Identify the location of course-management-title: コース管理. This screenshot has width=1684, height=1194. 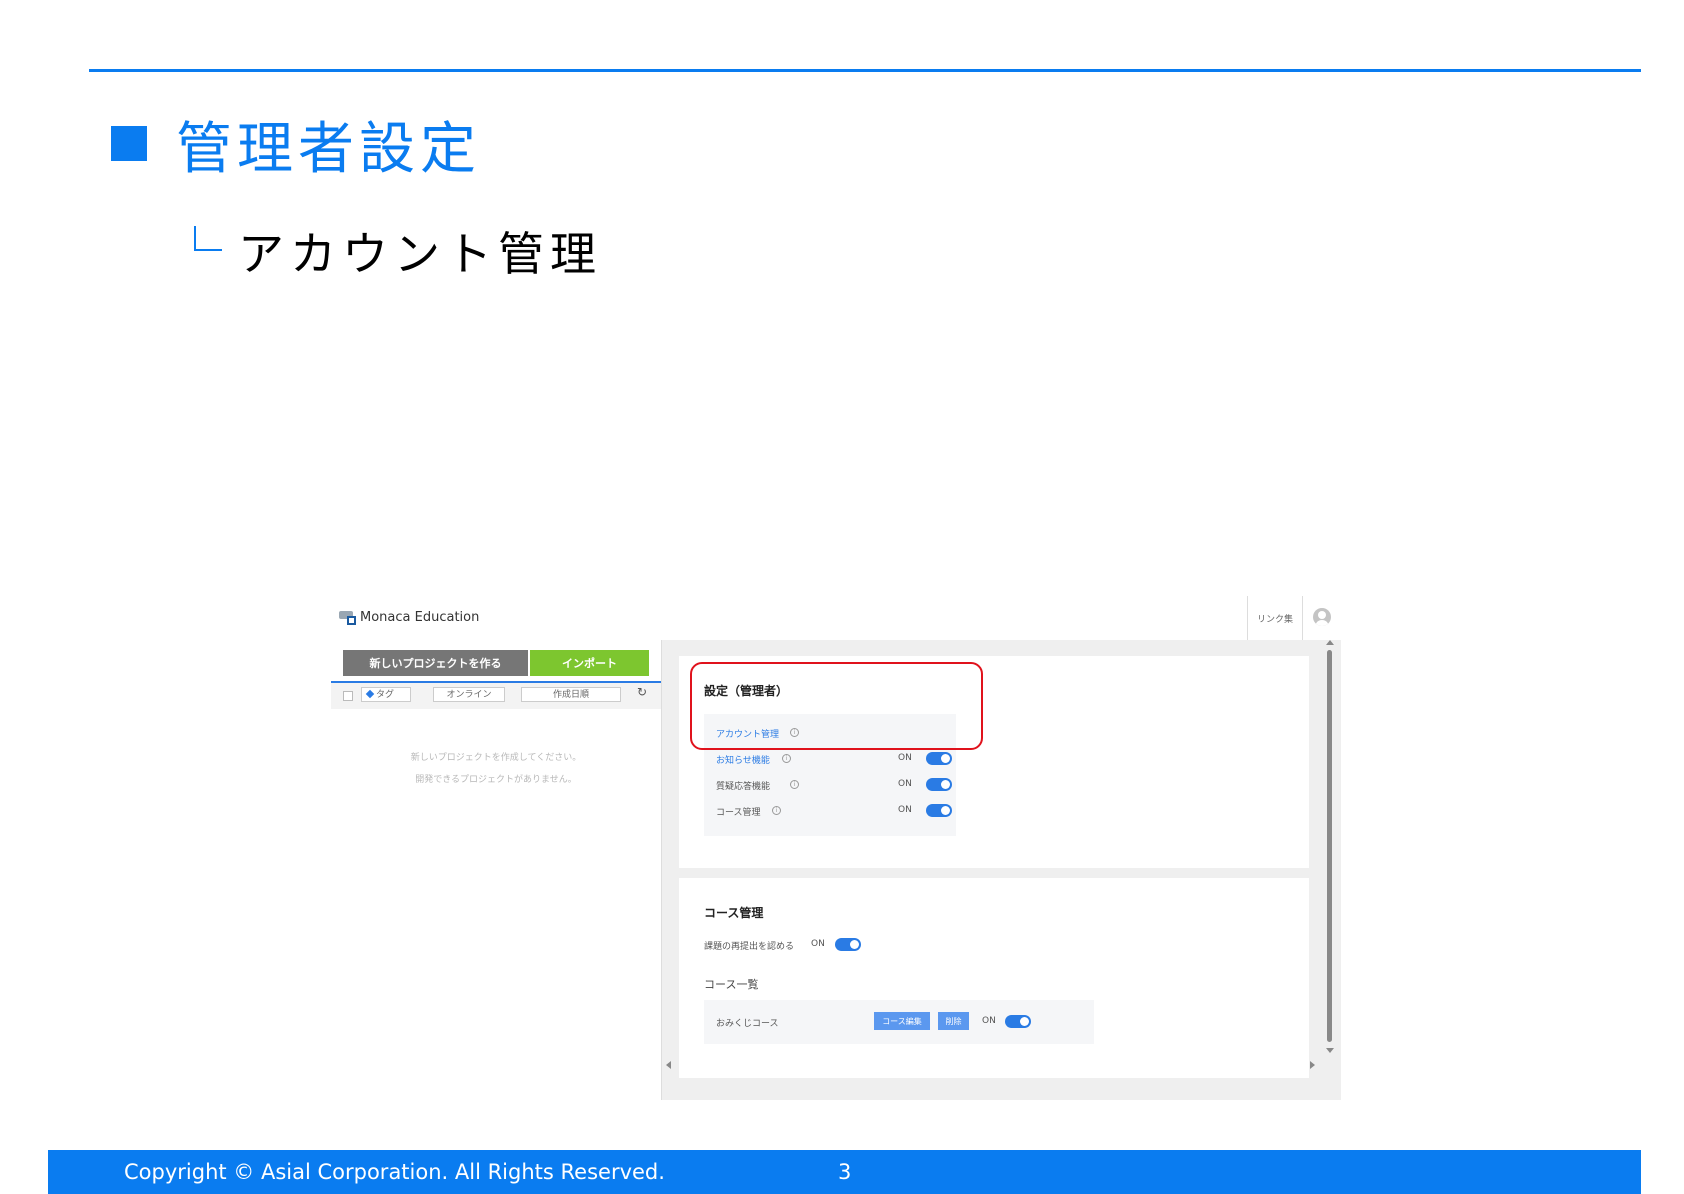
(734, 913).